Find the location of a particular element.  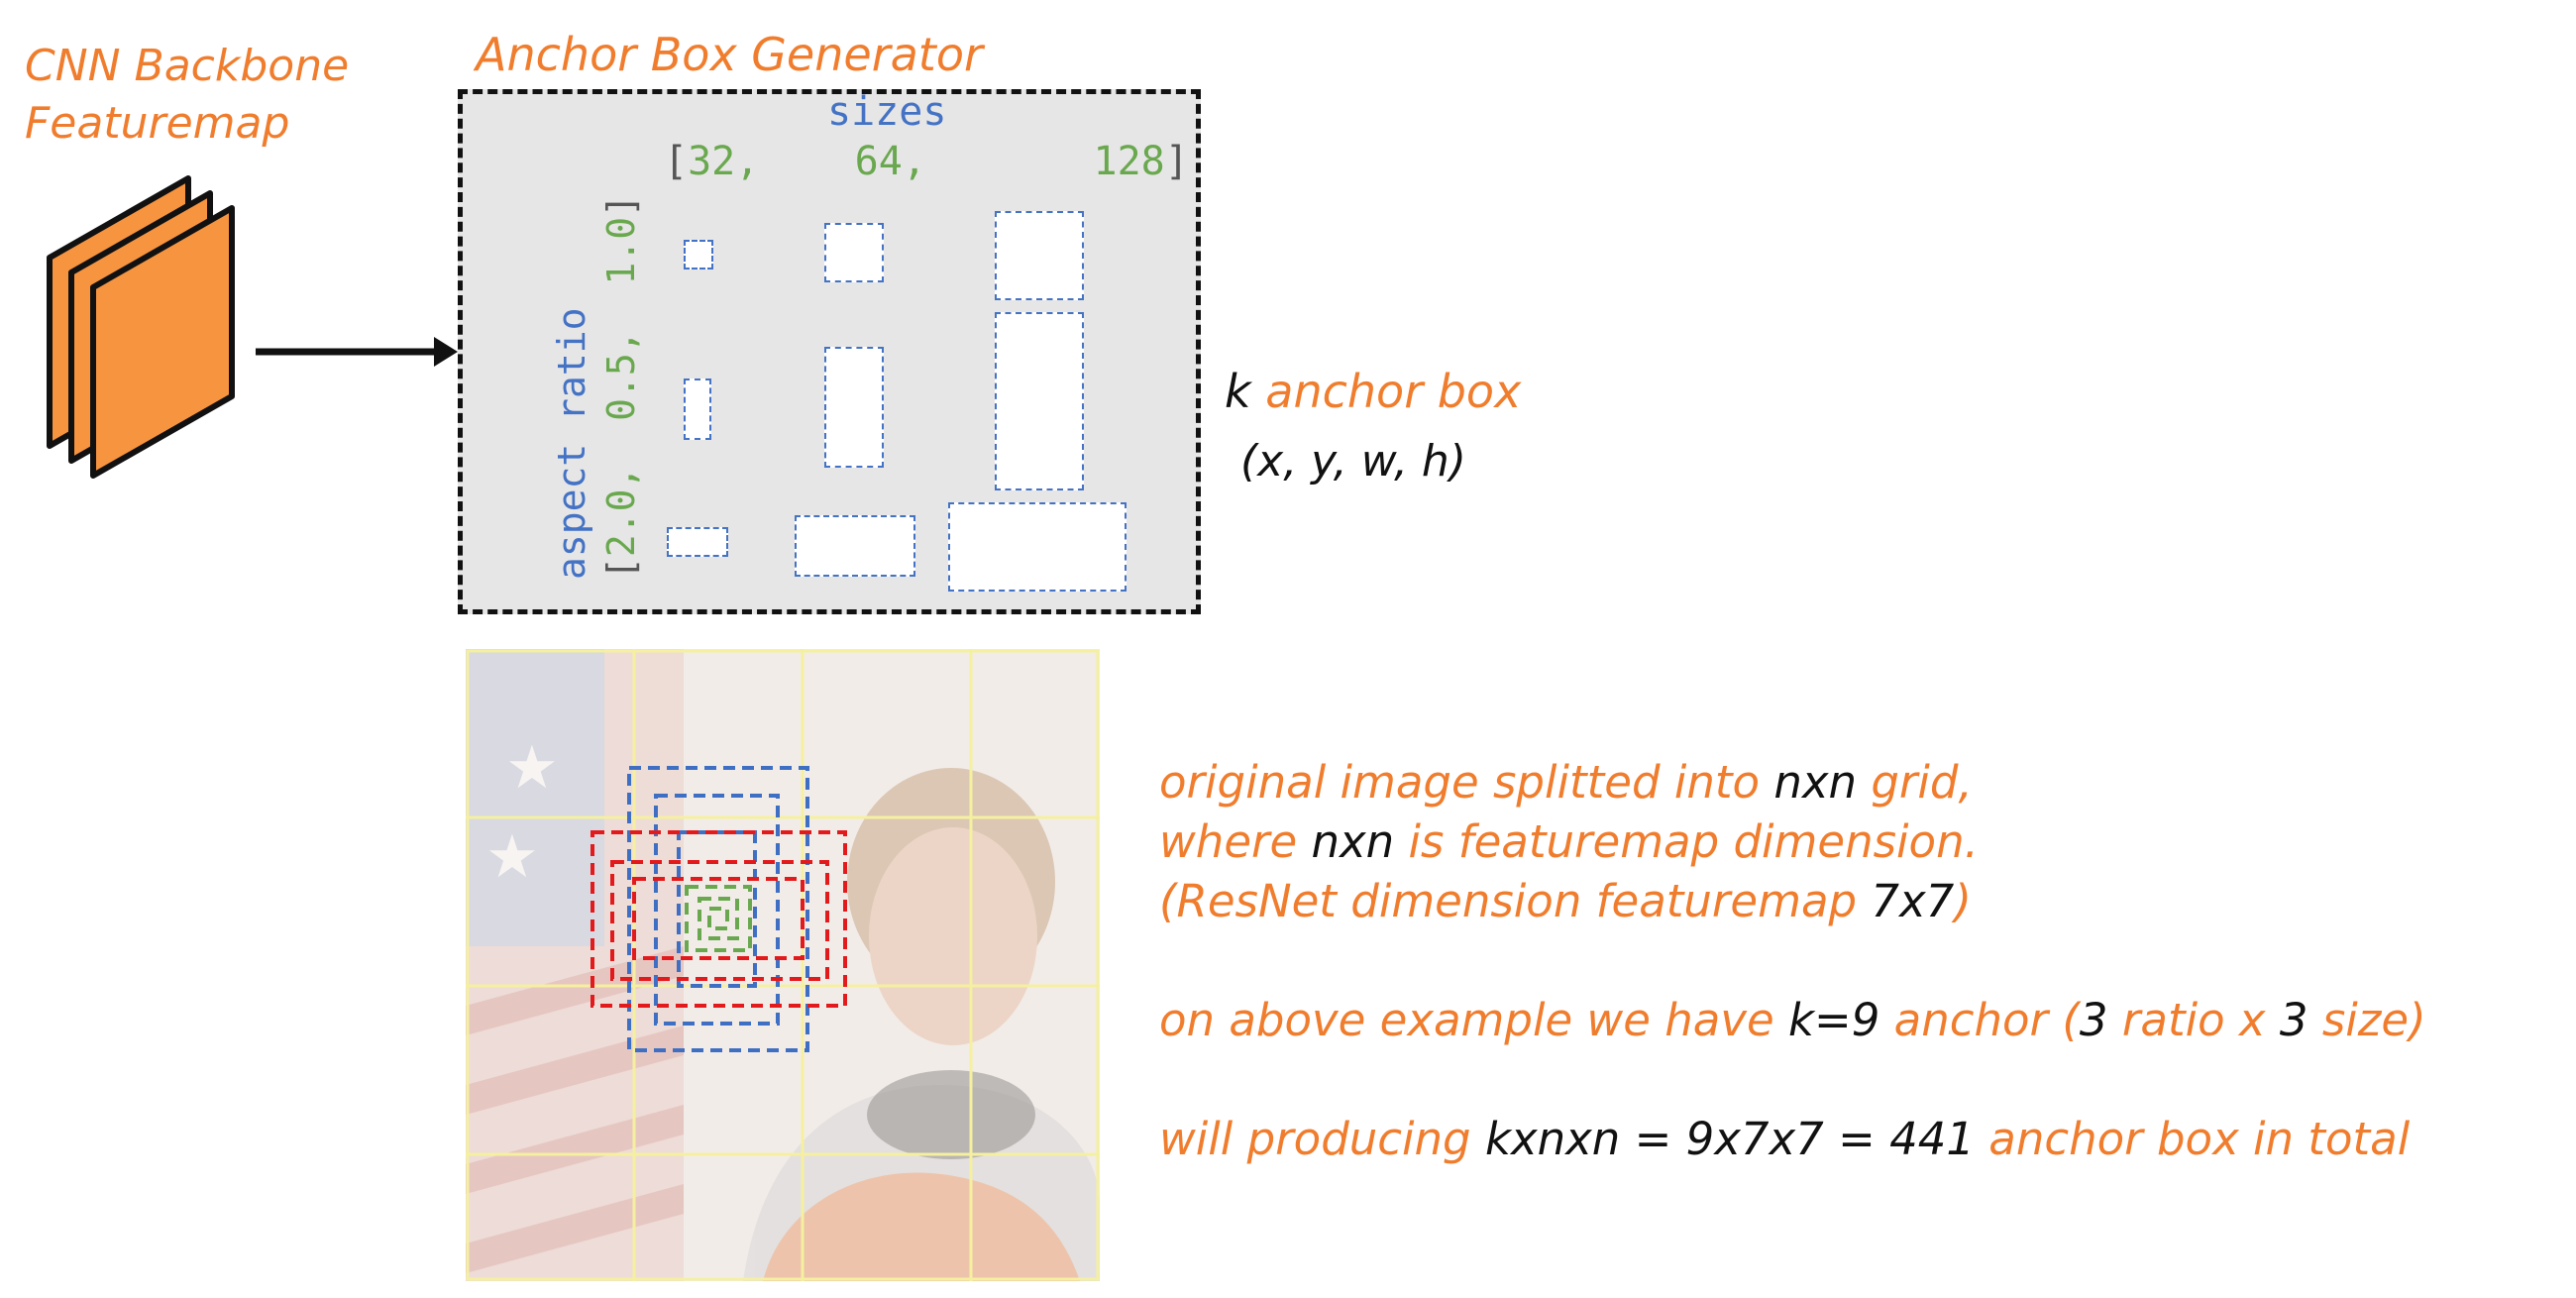

sizes-values: [32, 64, 128] is located at coordinates (927, 162).